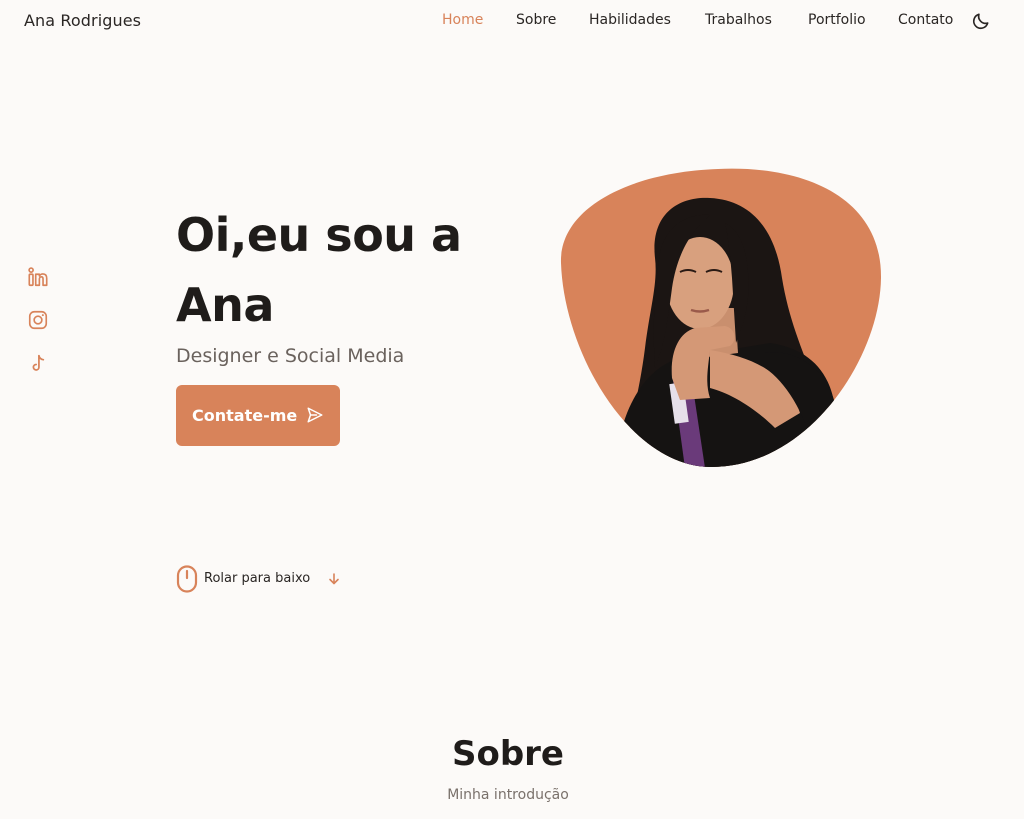 Image resolution: width=1024 pixels, height=819 pixels. What do you see at coordinates (225, 305) in the screenshot?
I see `hero-title-line2: Ana` at bounding box center [225, 305].